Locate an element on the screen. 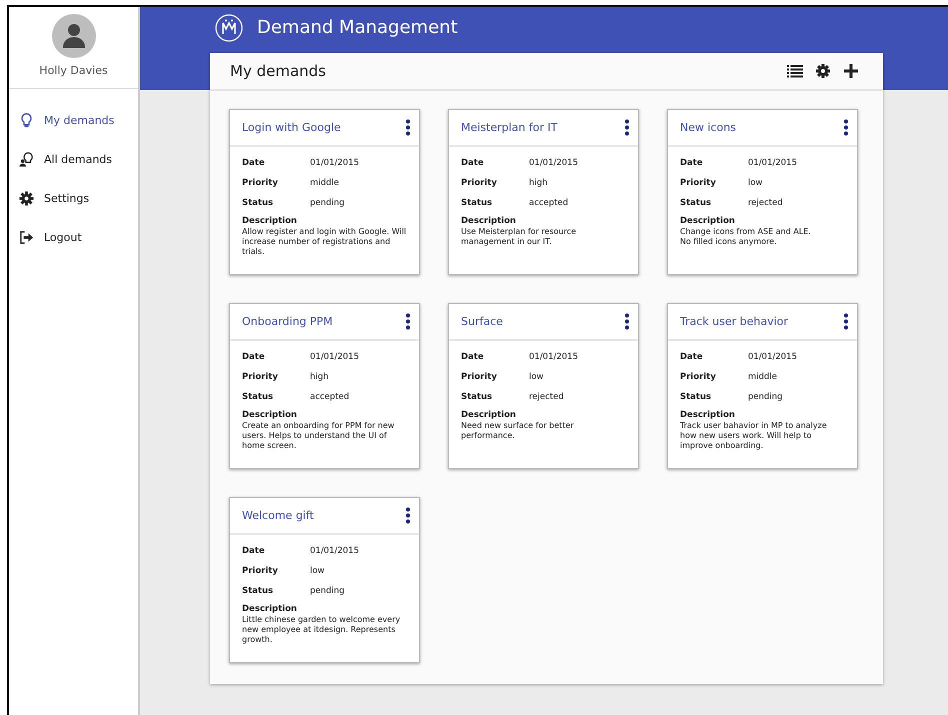 The width and height of the screenshot is (948, 715). nav-label: My demands is located at coordinates (79, 120).